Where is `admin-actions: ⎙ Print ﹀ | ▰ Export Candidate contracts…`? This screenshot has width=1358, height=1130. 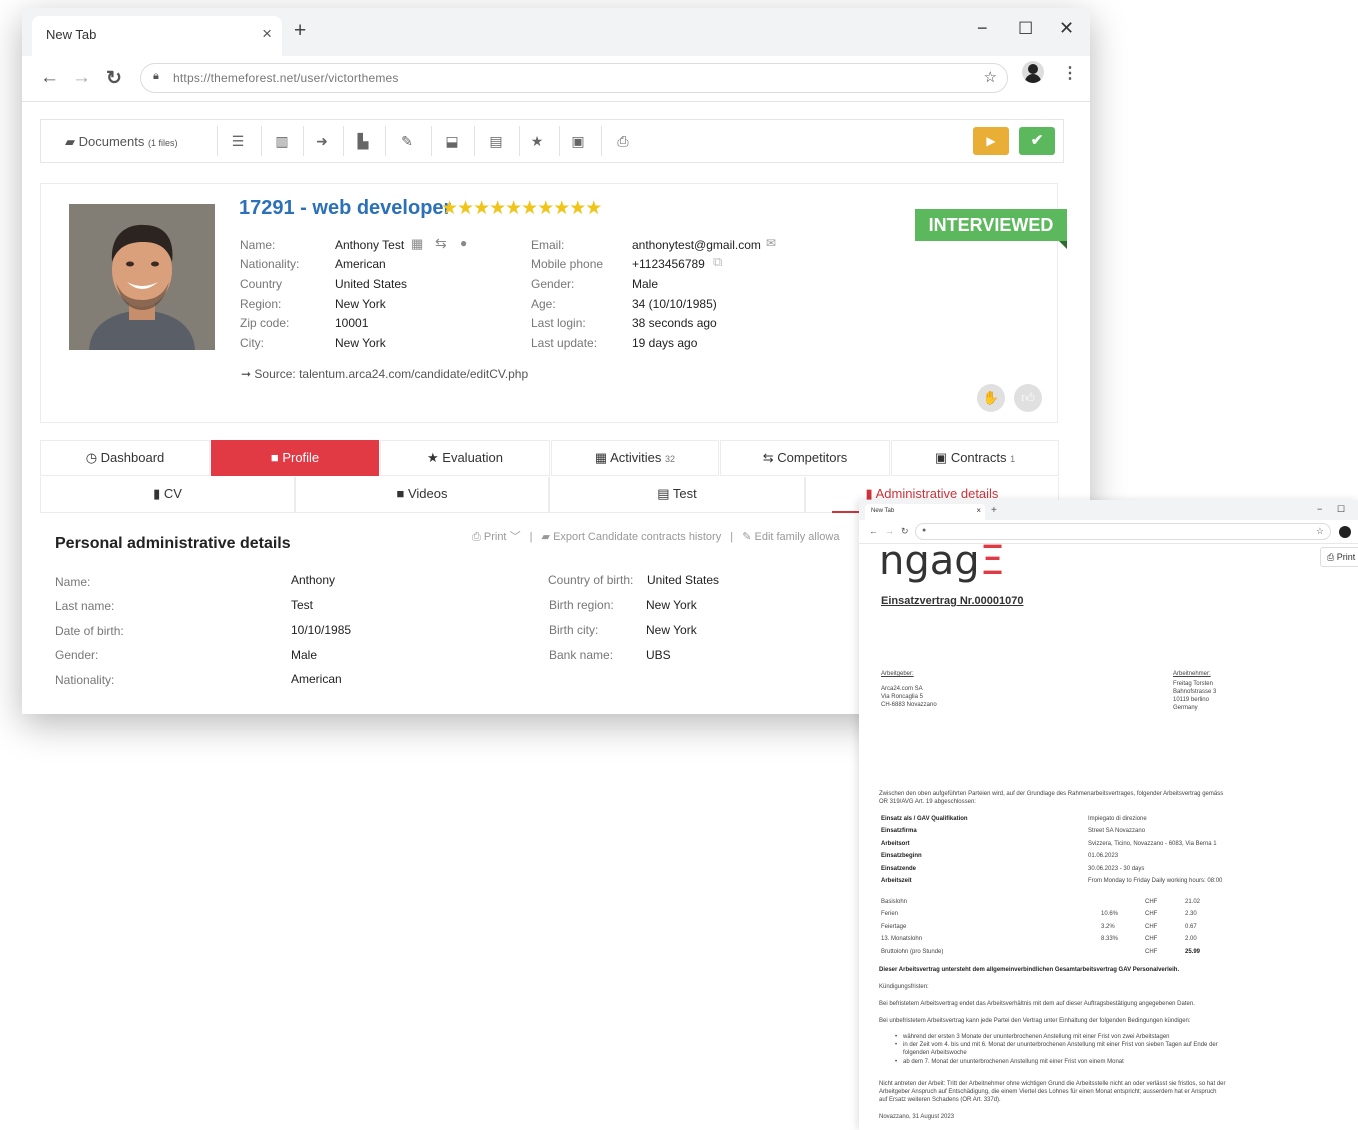
admin-actions: ⎙ Print ﹀ | ▰ Export Candidate contracts… is located at coordinates (656, 537).